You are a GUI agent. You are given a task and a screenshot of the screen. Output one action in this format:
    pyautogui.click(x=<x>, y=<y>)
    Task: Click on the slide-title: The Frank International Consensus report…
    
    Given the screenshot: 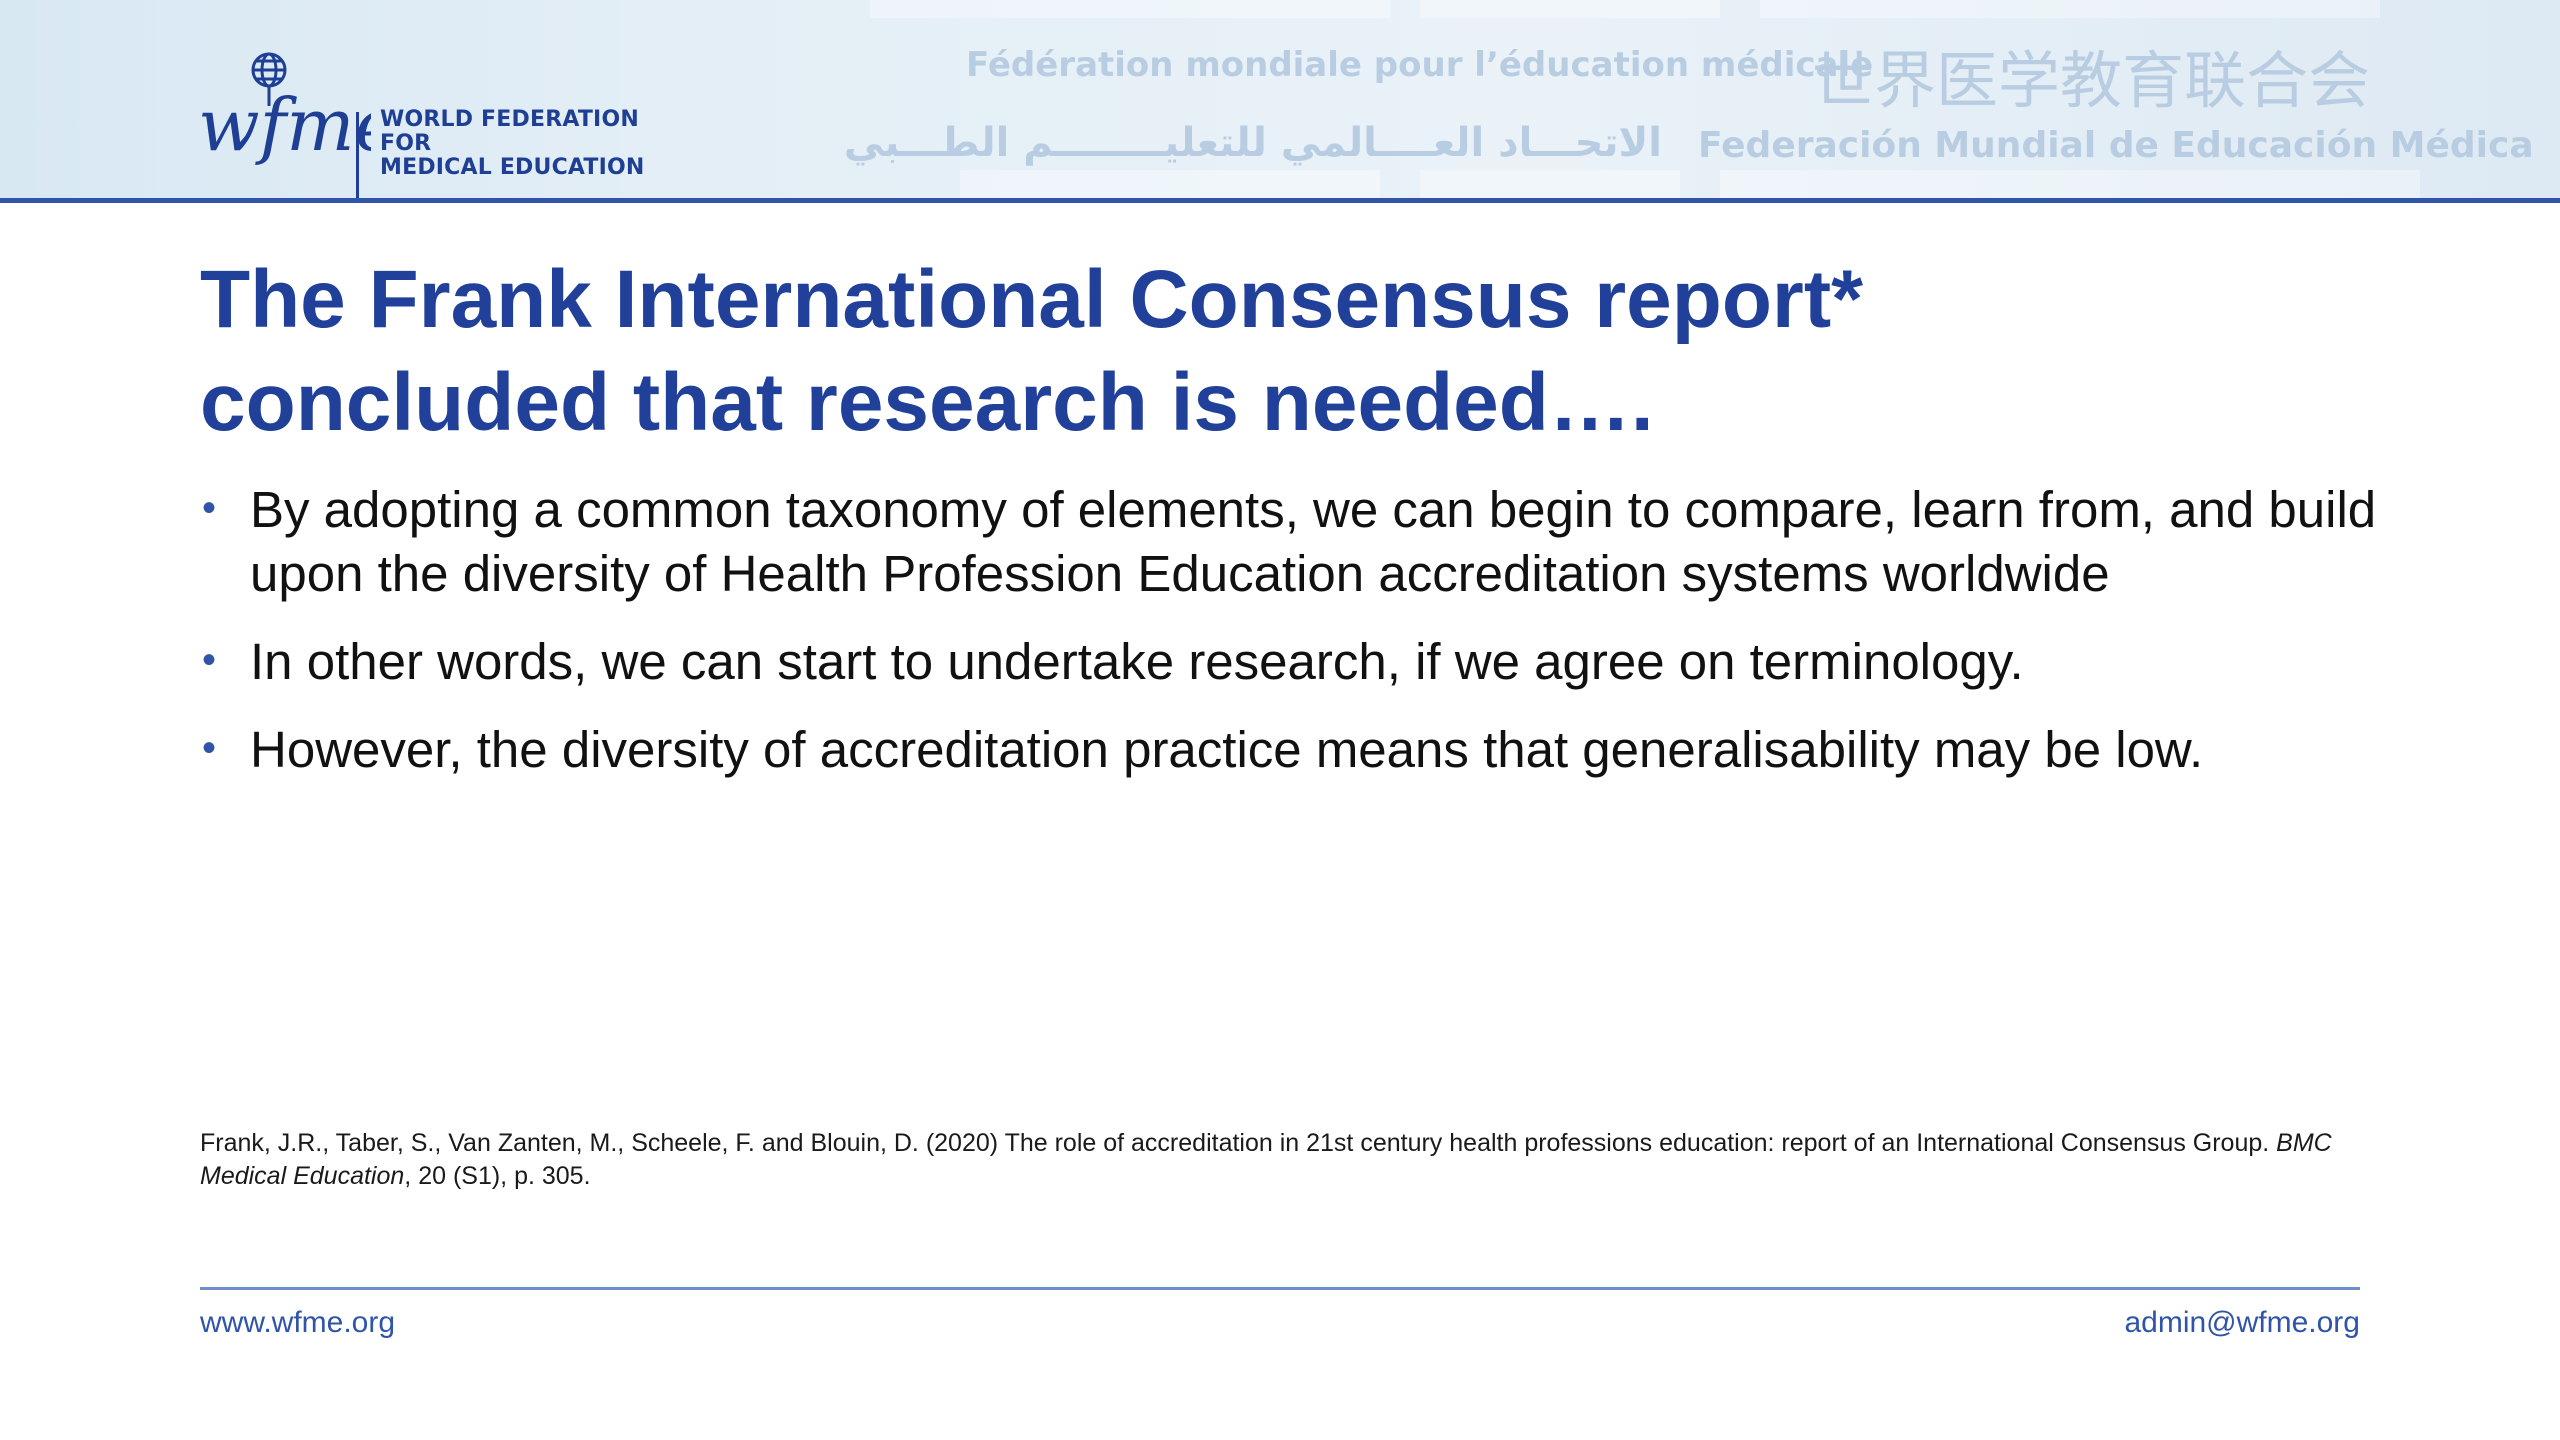 What is the action you would take?
    pyautogui.click(x=1320, y=351)
    